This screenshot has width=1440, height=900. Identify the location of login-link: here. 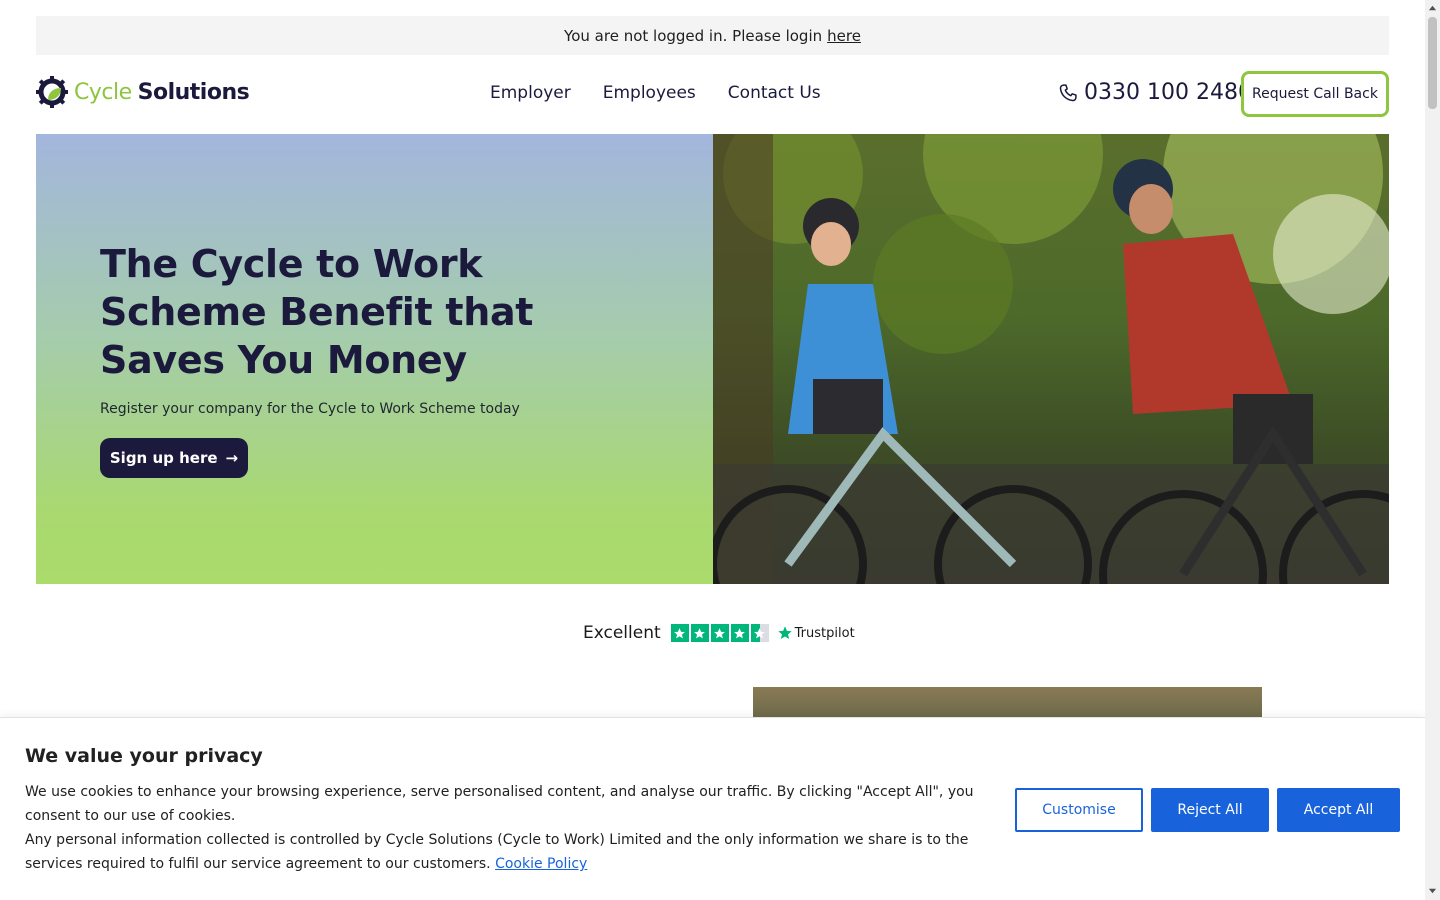
(844, 36).